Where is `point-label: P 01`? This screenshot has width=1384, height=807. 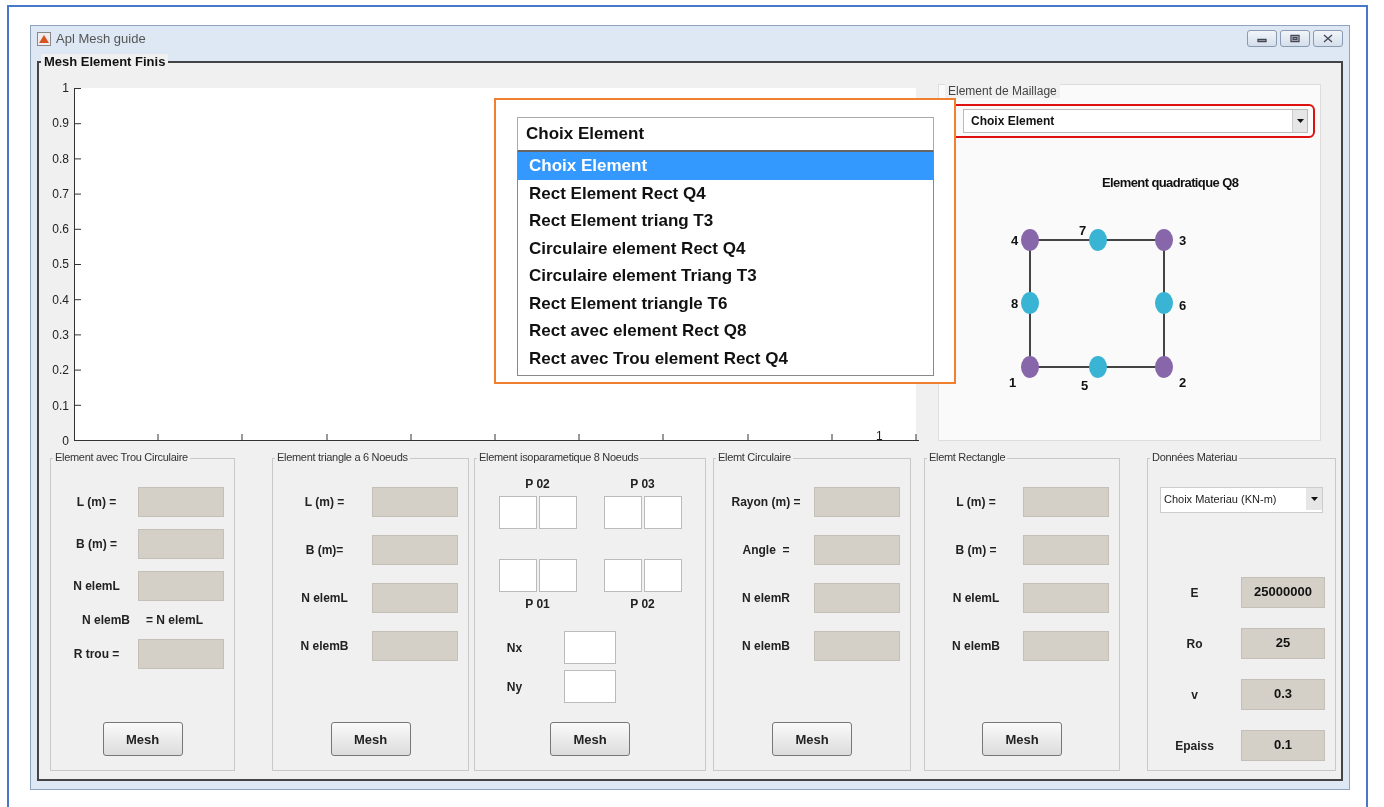
point-label: P 01 is located at coordinates (537, 604).